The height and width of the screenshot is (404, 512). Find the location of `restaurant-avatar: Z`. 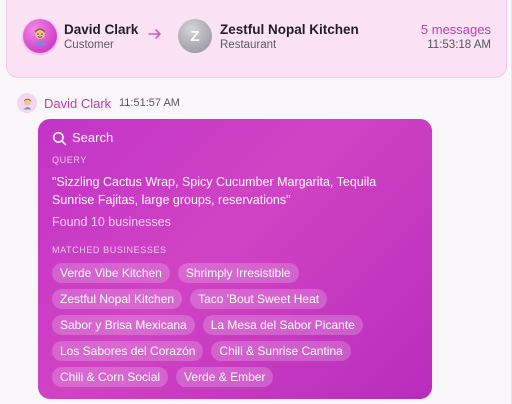

restaurant-avatar: Z is located at coordinates (195, 36).